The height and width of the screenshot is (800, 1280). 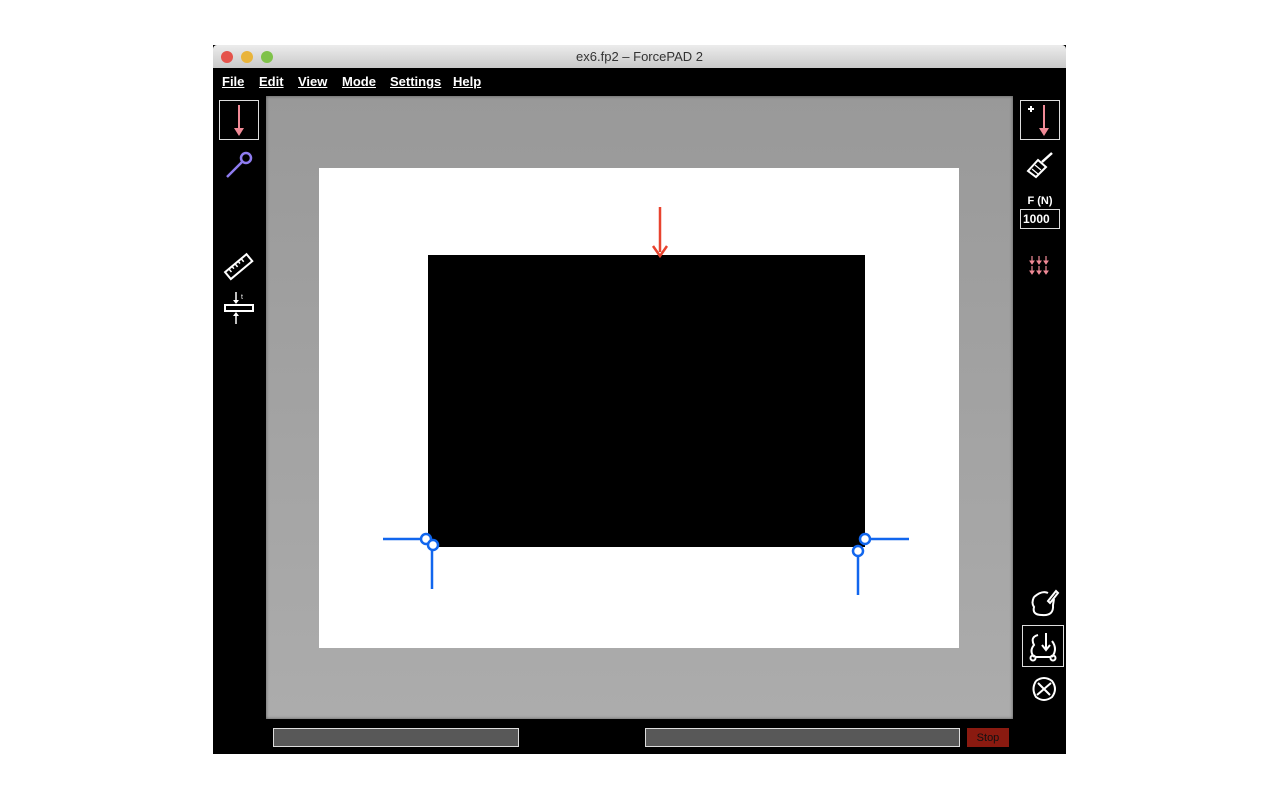 I want to click on distributed-force-button, so click(x=1040, y=266).